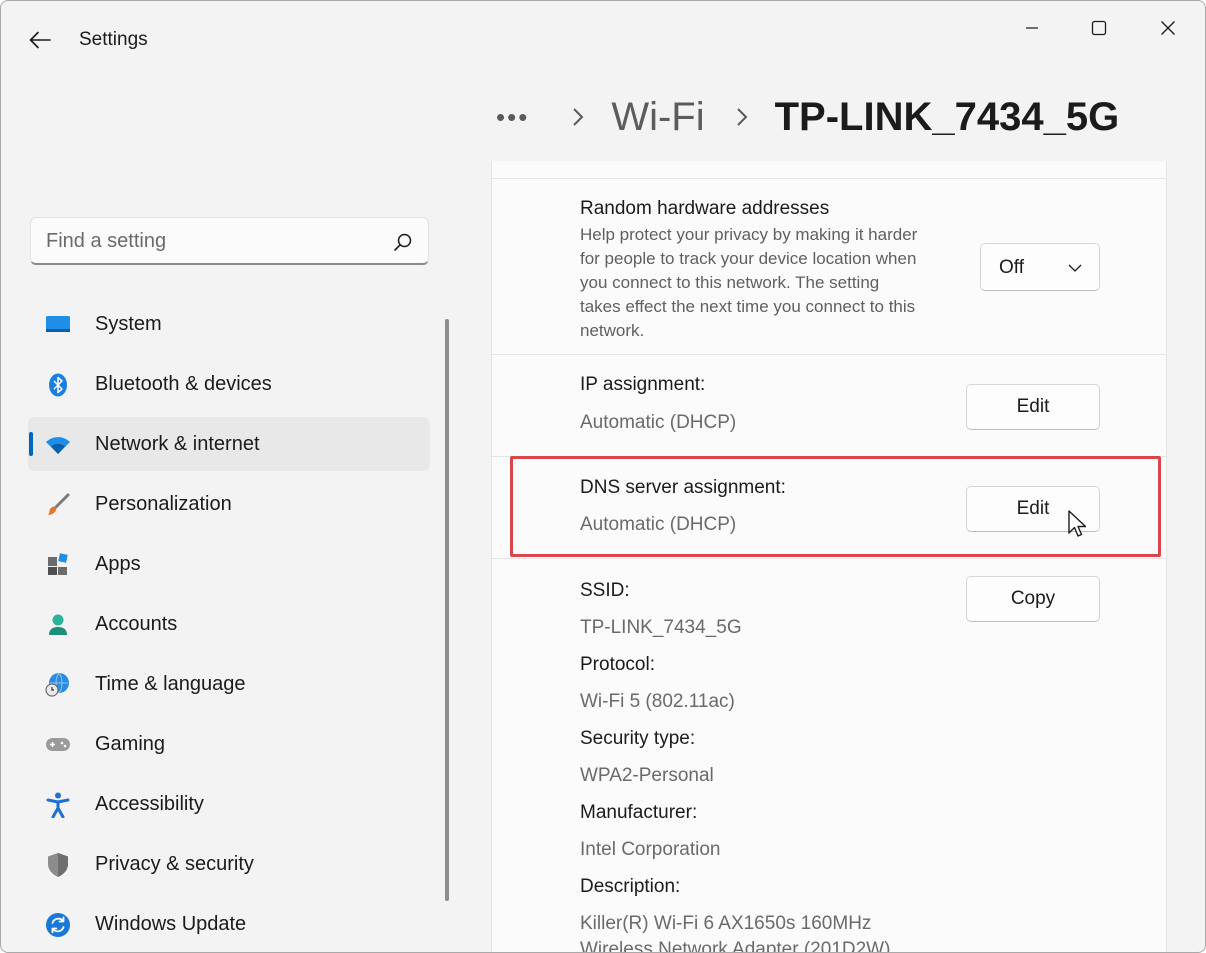 Image resolution: width=1206 pixels, height=953 pixels. Describe the element at coordinates (58, 745) in the screenshot. I see `gaming-icon` at that location.